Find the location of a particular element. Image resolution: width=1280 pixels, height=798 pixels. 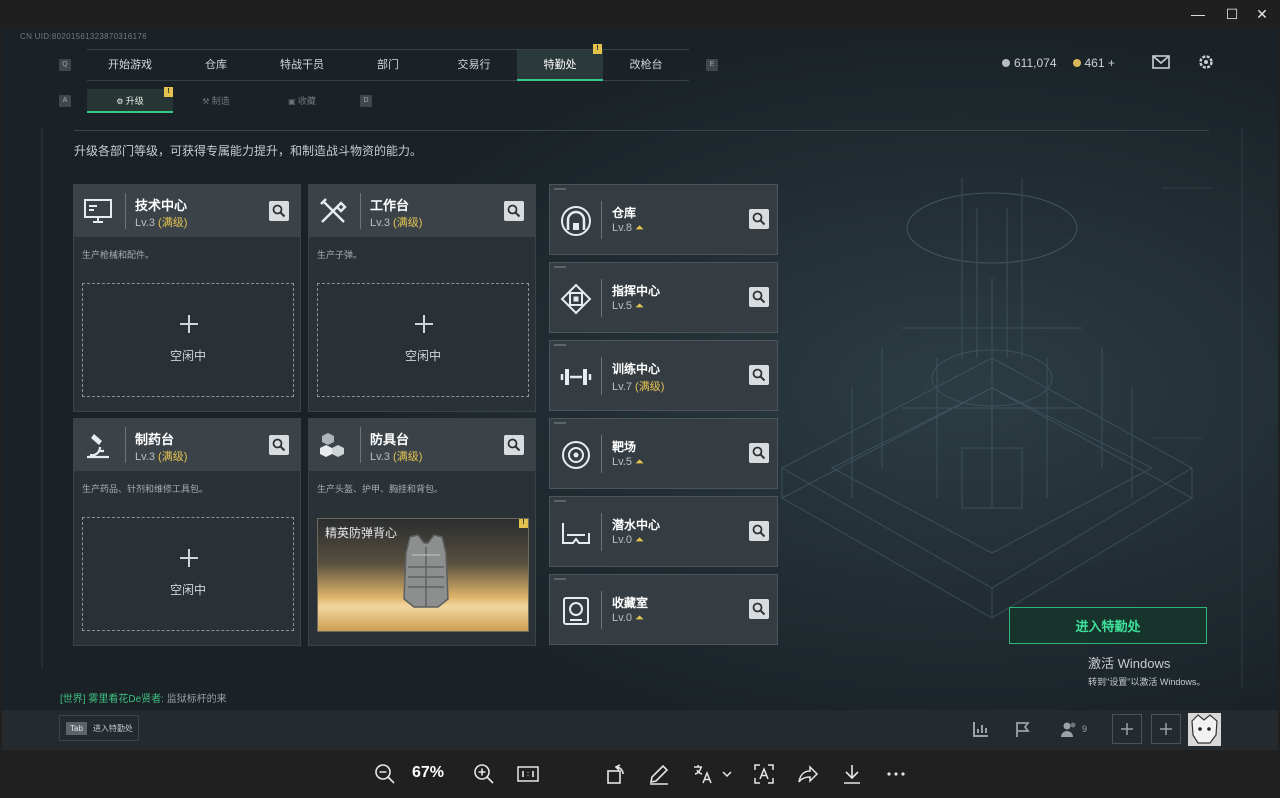

subtab-craft: ⚒ 制造 is located at coordinates (216, 101).